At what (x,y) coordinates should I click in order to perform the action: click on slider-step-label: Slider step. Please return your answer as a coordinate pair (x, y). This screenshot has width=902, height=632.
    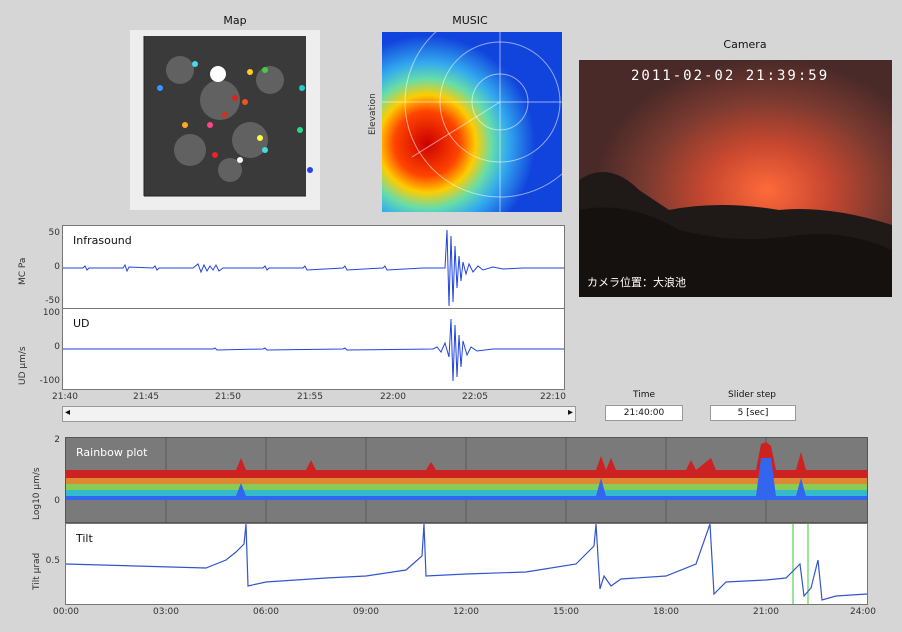
    Looking at the image, I should click on (752, 395).